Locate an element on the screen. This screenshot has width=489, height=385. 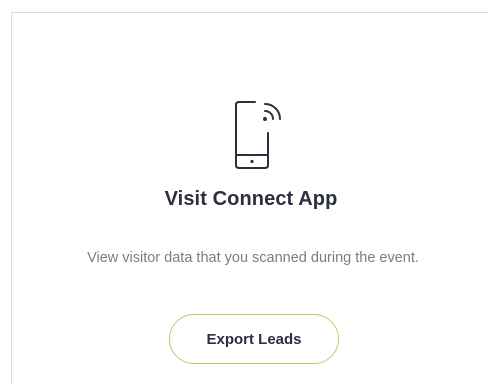
card-title: Visit Connect App is located at coordinates (251, 199).